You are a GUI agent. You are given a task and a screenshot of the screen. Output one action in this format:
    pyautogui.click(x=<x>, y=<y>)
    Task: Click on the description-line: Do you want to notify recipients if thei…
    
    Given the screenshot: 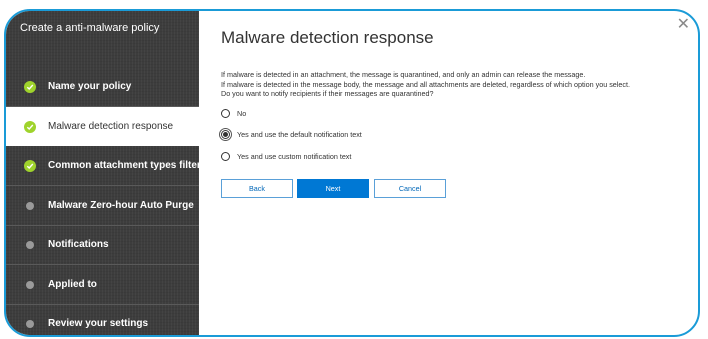 What is the action you would take?
    pyautogui.click(x=327, y=93)
    